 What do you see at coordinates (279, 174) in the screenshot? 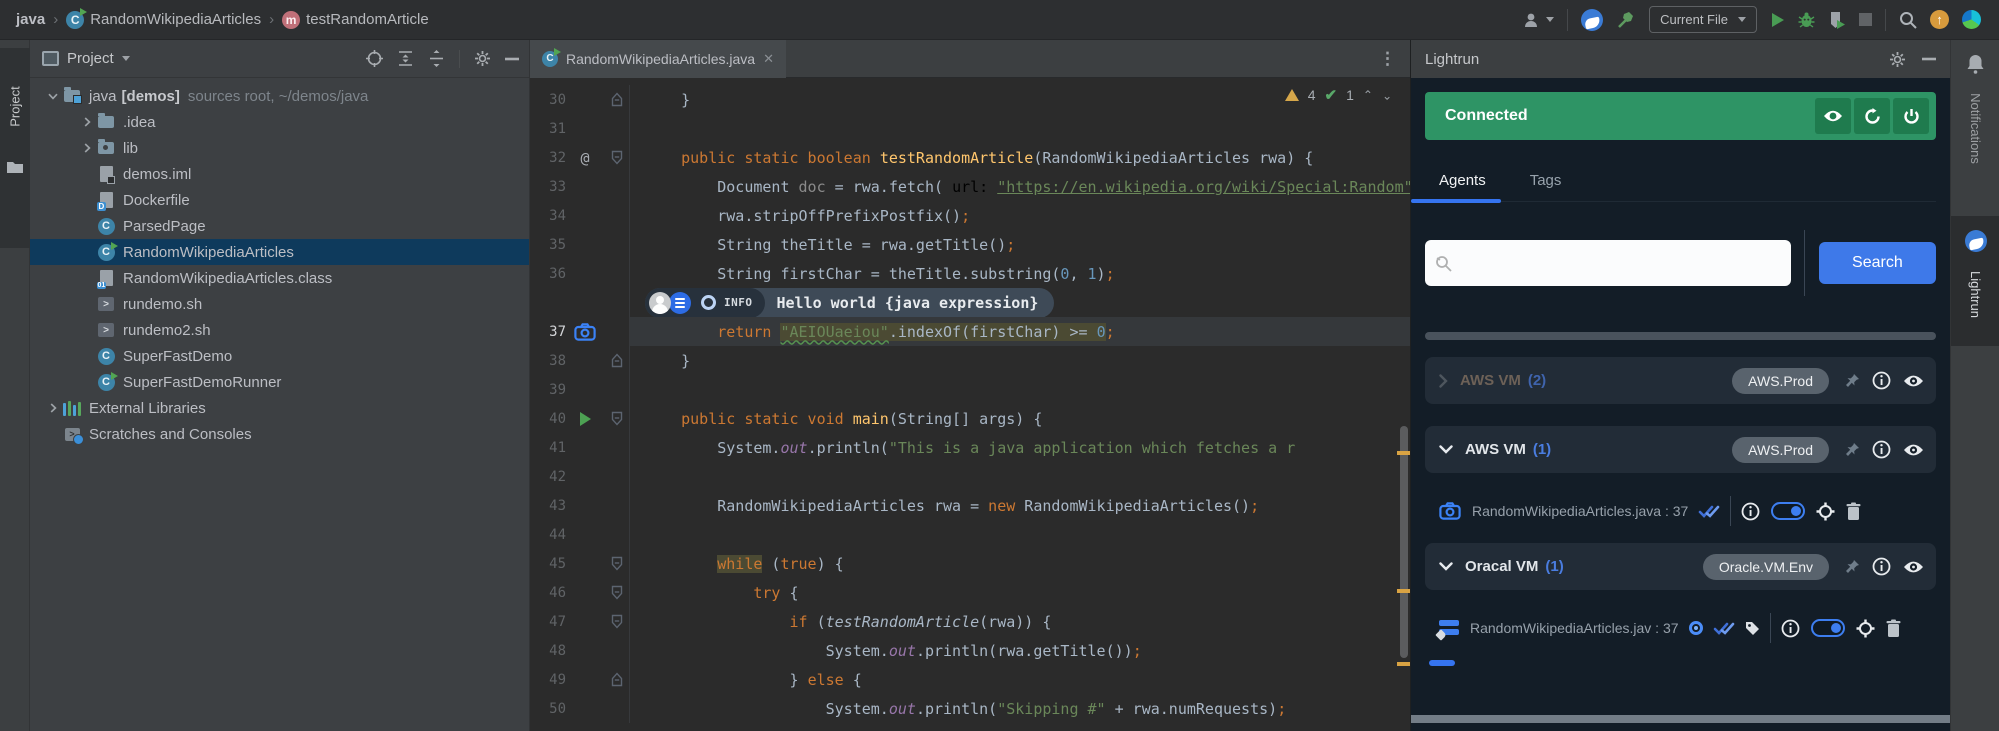
I see `tree-item-demos-iml: demos.iml` at bounding box center [279, 174].